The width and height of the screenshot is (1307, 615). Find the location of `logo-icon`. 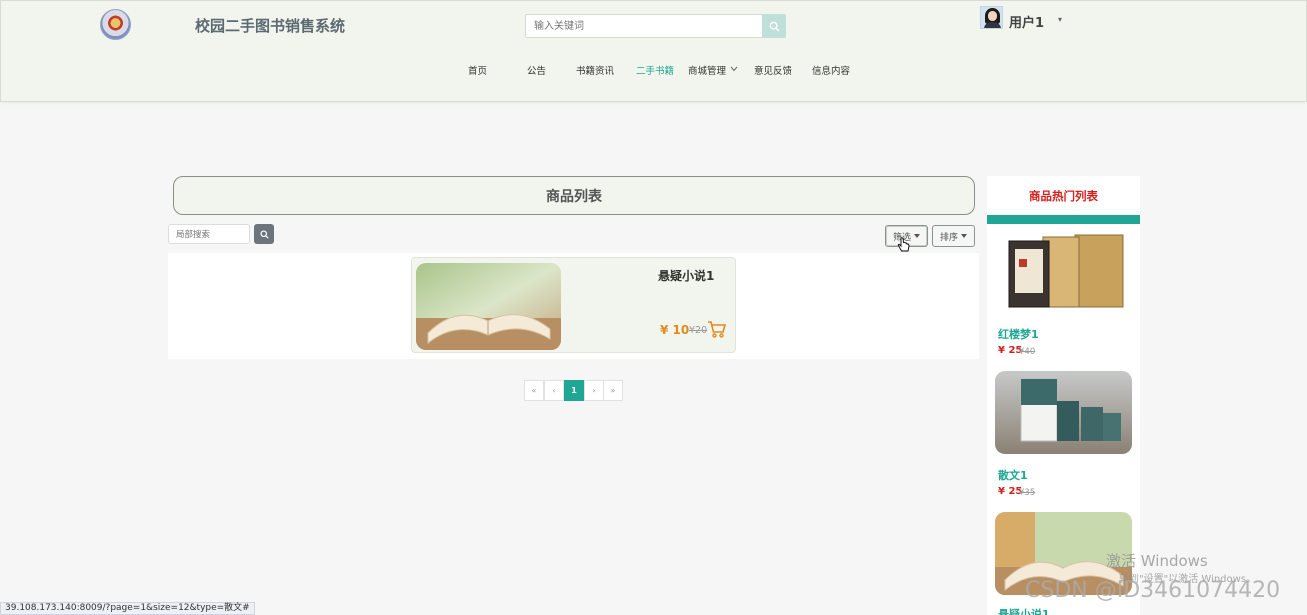

logo-icon is located at coordinates (115, 24).